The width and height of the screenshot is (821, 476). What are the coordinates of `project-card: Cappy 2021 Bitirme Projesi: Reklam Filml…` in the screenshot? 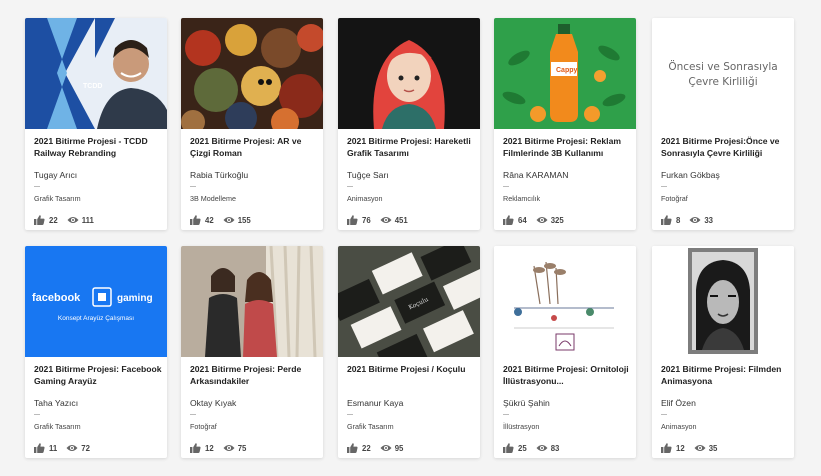 It's located at (565, 124).